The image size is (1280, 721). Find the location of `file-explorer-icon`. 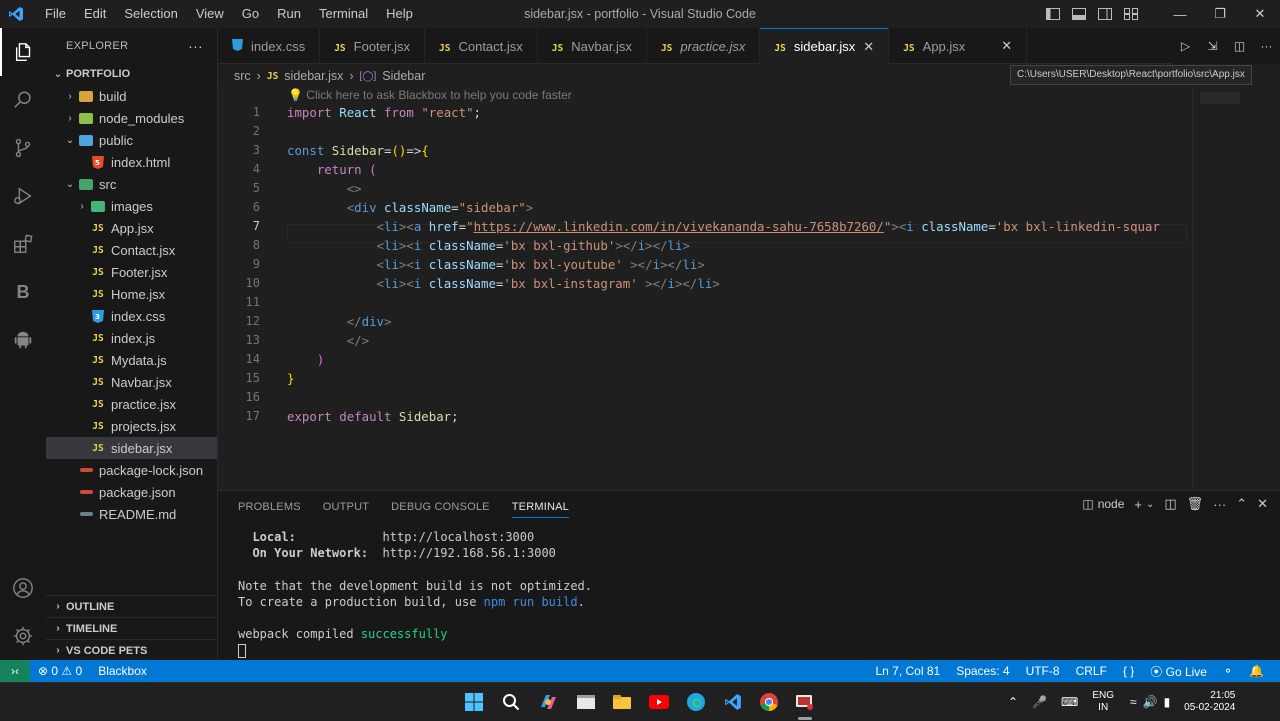

file-explorer-icon is located at coordinates (622, 702).